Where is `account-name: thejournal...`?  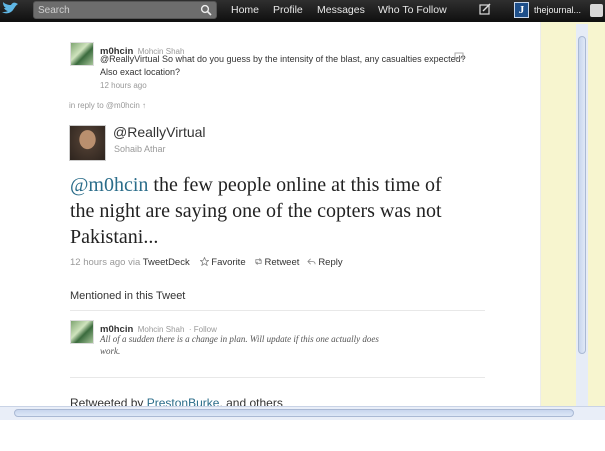 account-name: thejournal... is located at coordinates (557, 10).